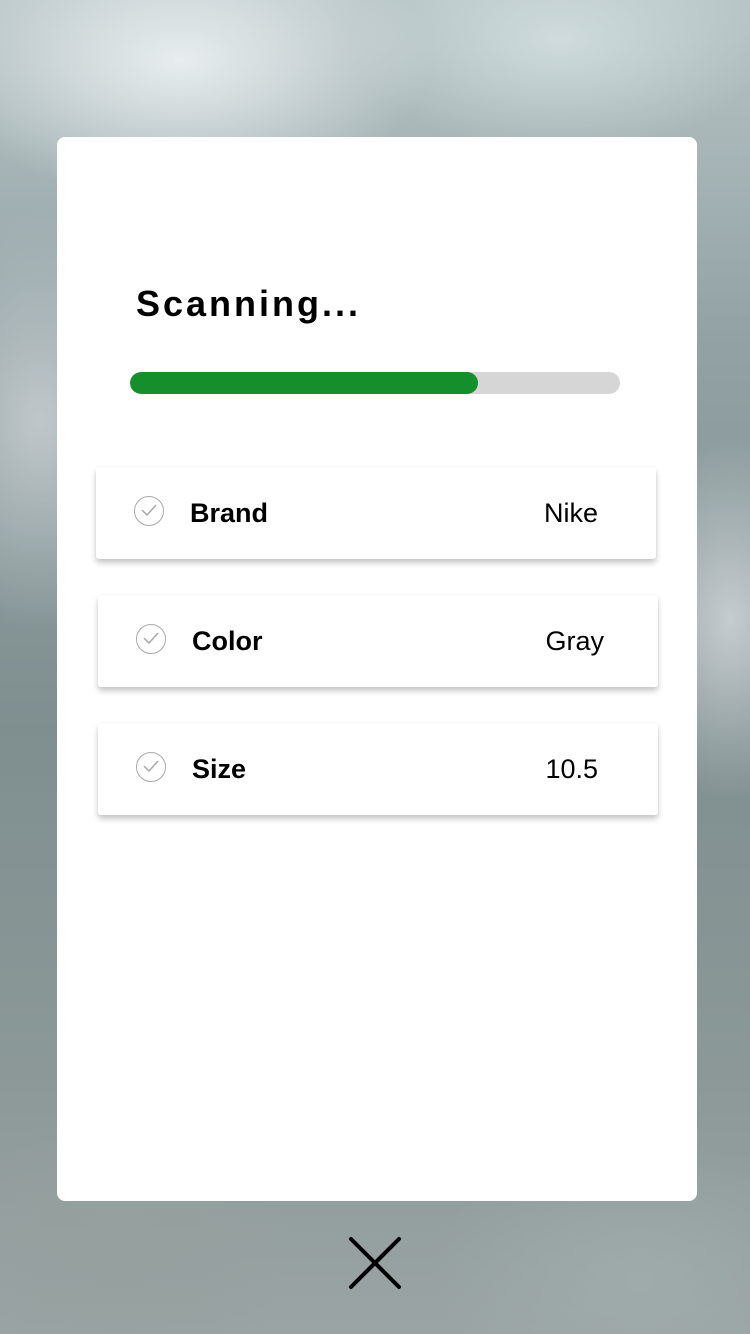 The height and width of the screenshot is (1334, 750). I want to click on attribute-card-brand: Brand Nike, so click(376, 513).